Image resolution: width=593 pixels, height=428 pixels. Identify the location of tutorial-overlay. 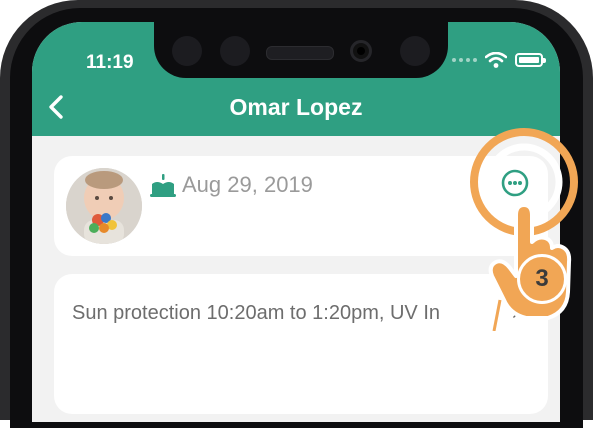
(524, 229).